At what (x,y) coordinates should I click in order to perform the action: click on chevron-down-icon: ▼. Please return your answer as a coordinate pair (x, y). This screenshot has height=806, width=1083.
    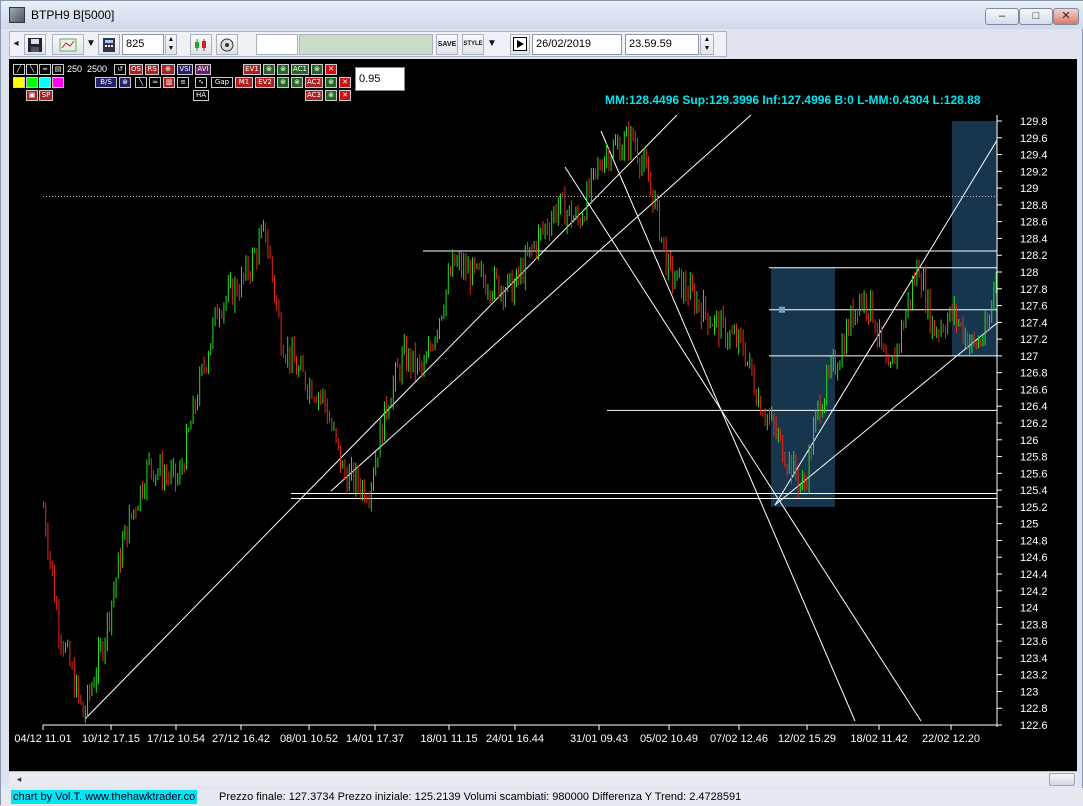
    Looking at the image, I should click on (91, 44).